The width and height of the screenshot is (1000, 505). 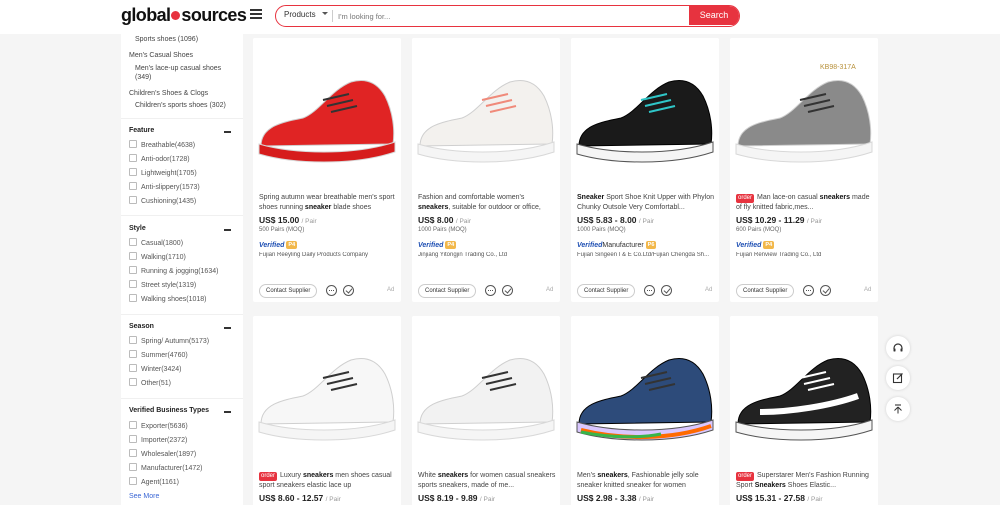 What do you see at coordinates (714, 15) in the screenshot?
I see `search-button: Search` at bounding box center [714, 15].